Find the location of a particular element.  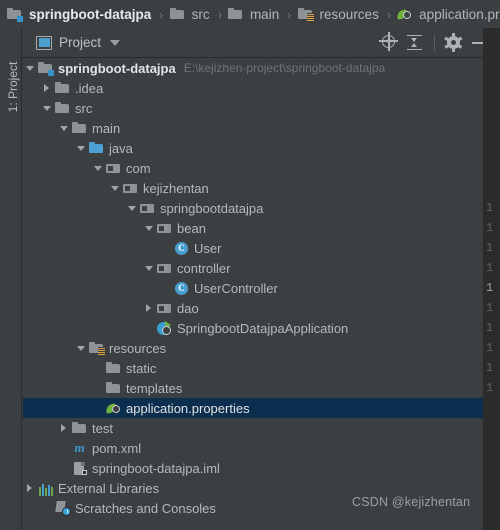

tree-row-label: controller is located at coordinates (204, 268).